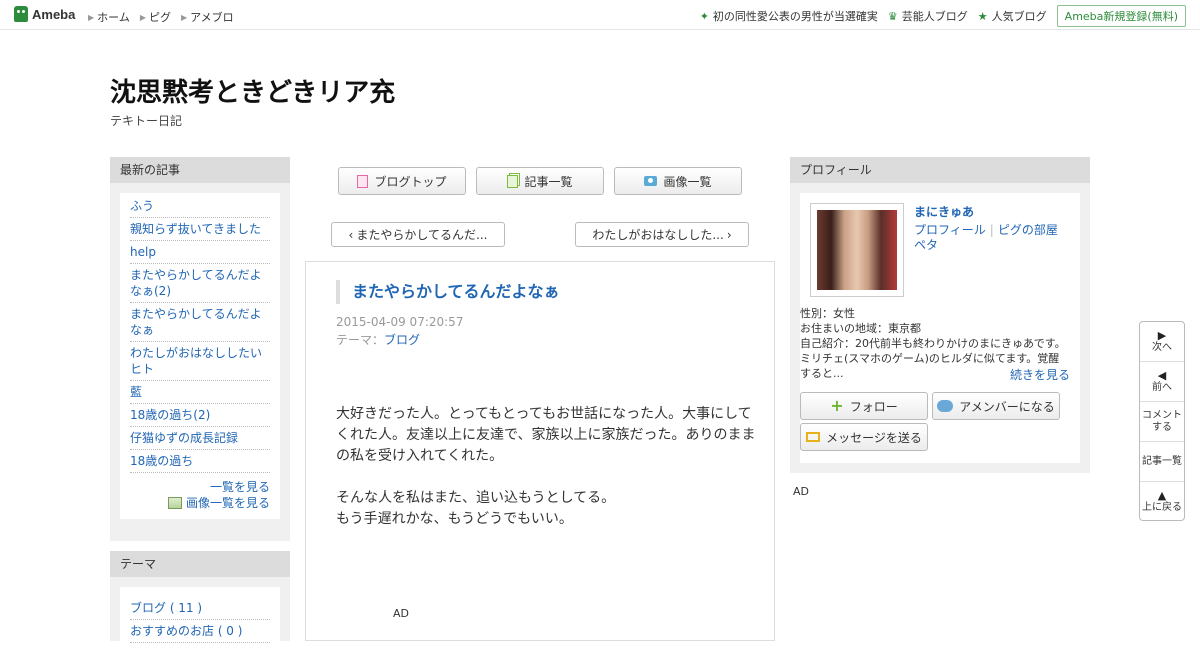 The width and height of the screenshot is (1200, 651). Describe the element at coordinates (944, 211) in the screenshot. I see `profile-name: まにきゅあ` at that location.